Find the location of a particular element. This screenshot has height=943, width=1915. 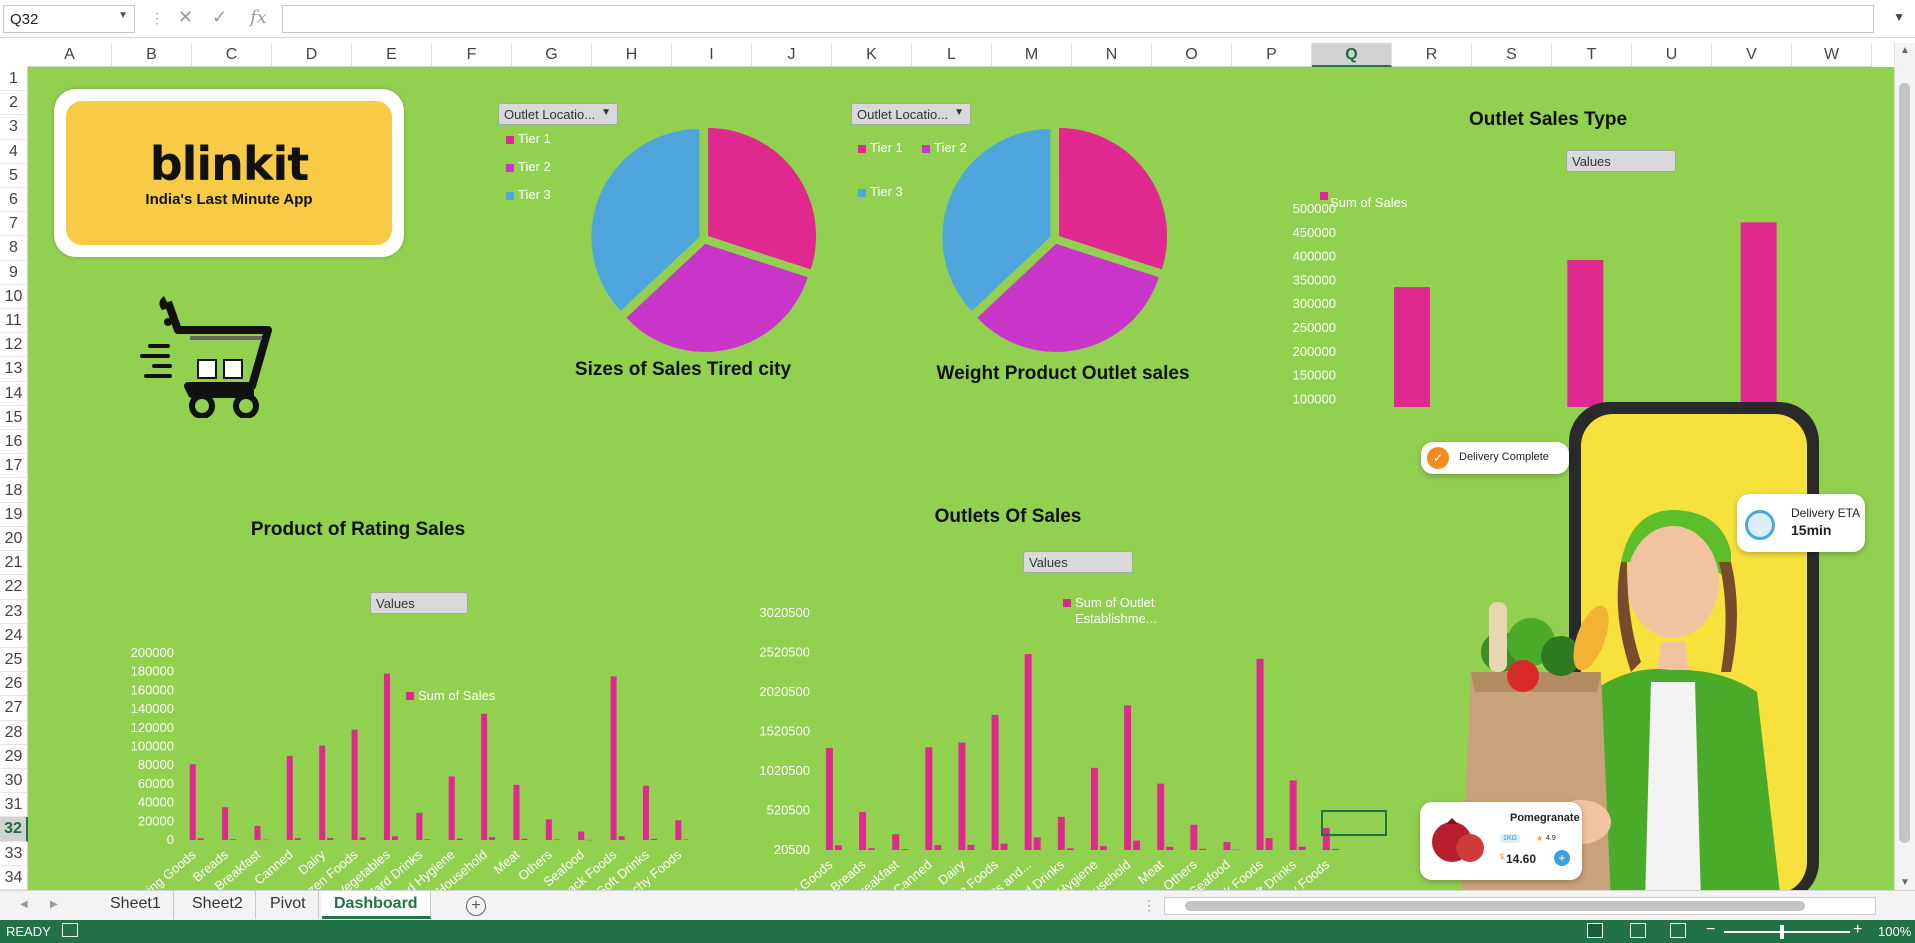

normal-view-icon is located at coordinates (1595, 930).